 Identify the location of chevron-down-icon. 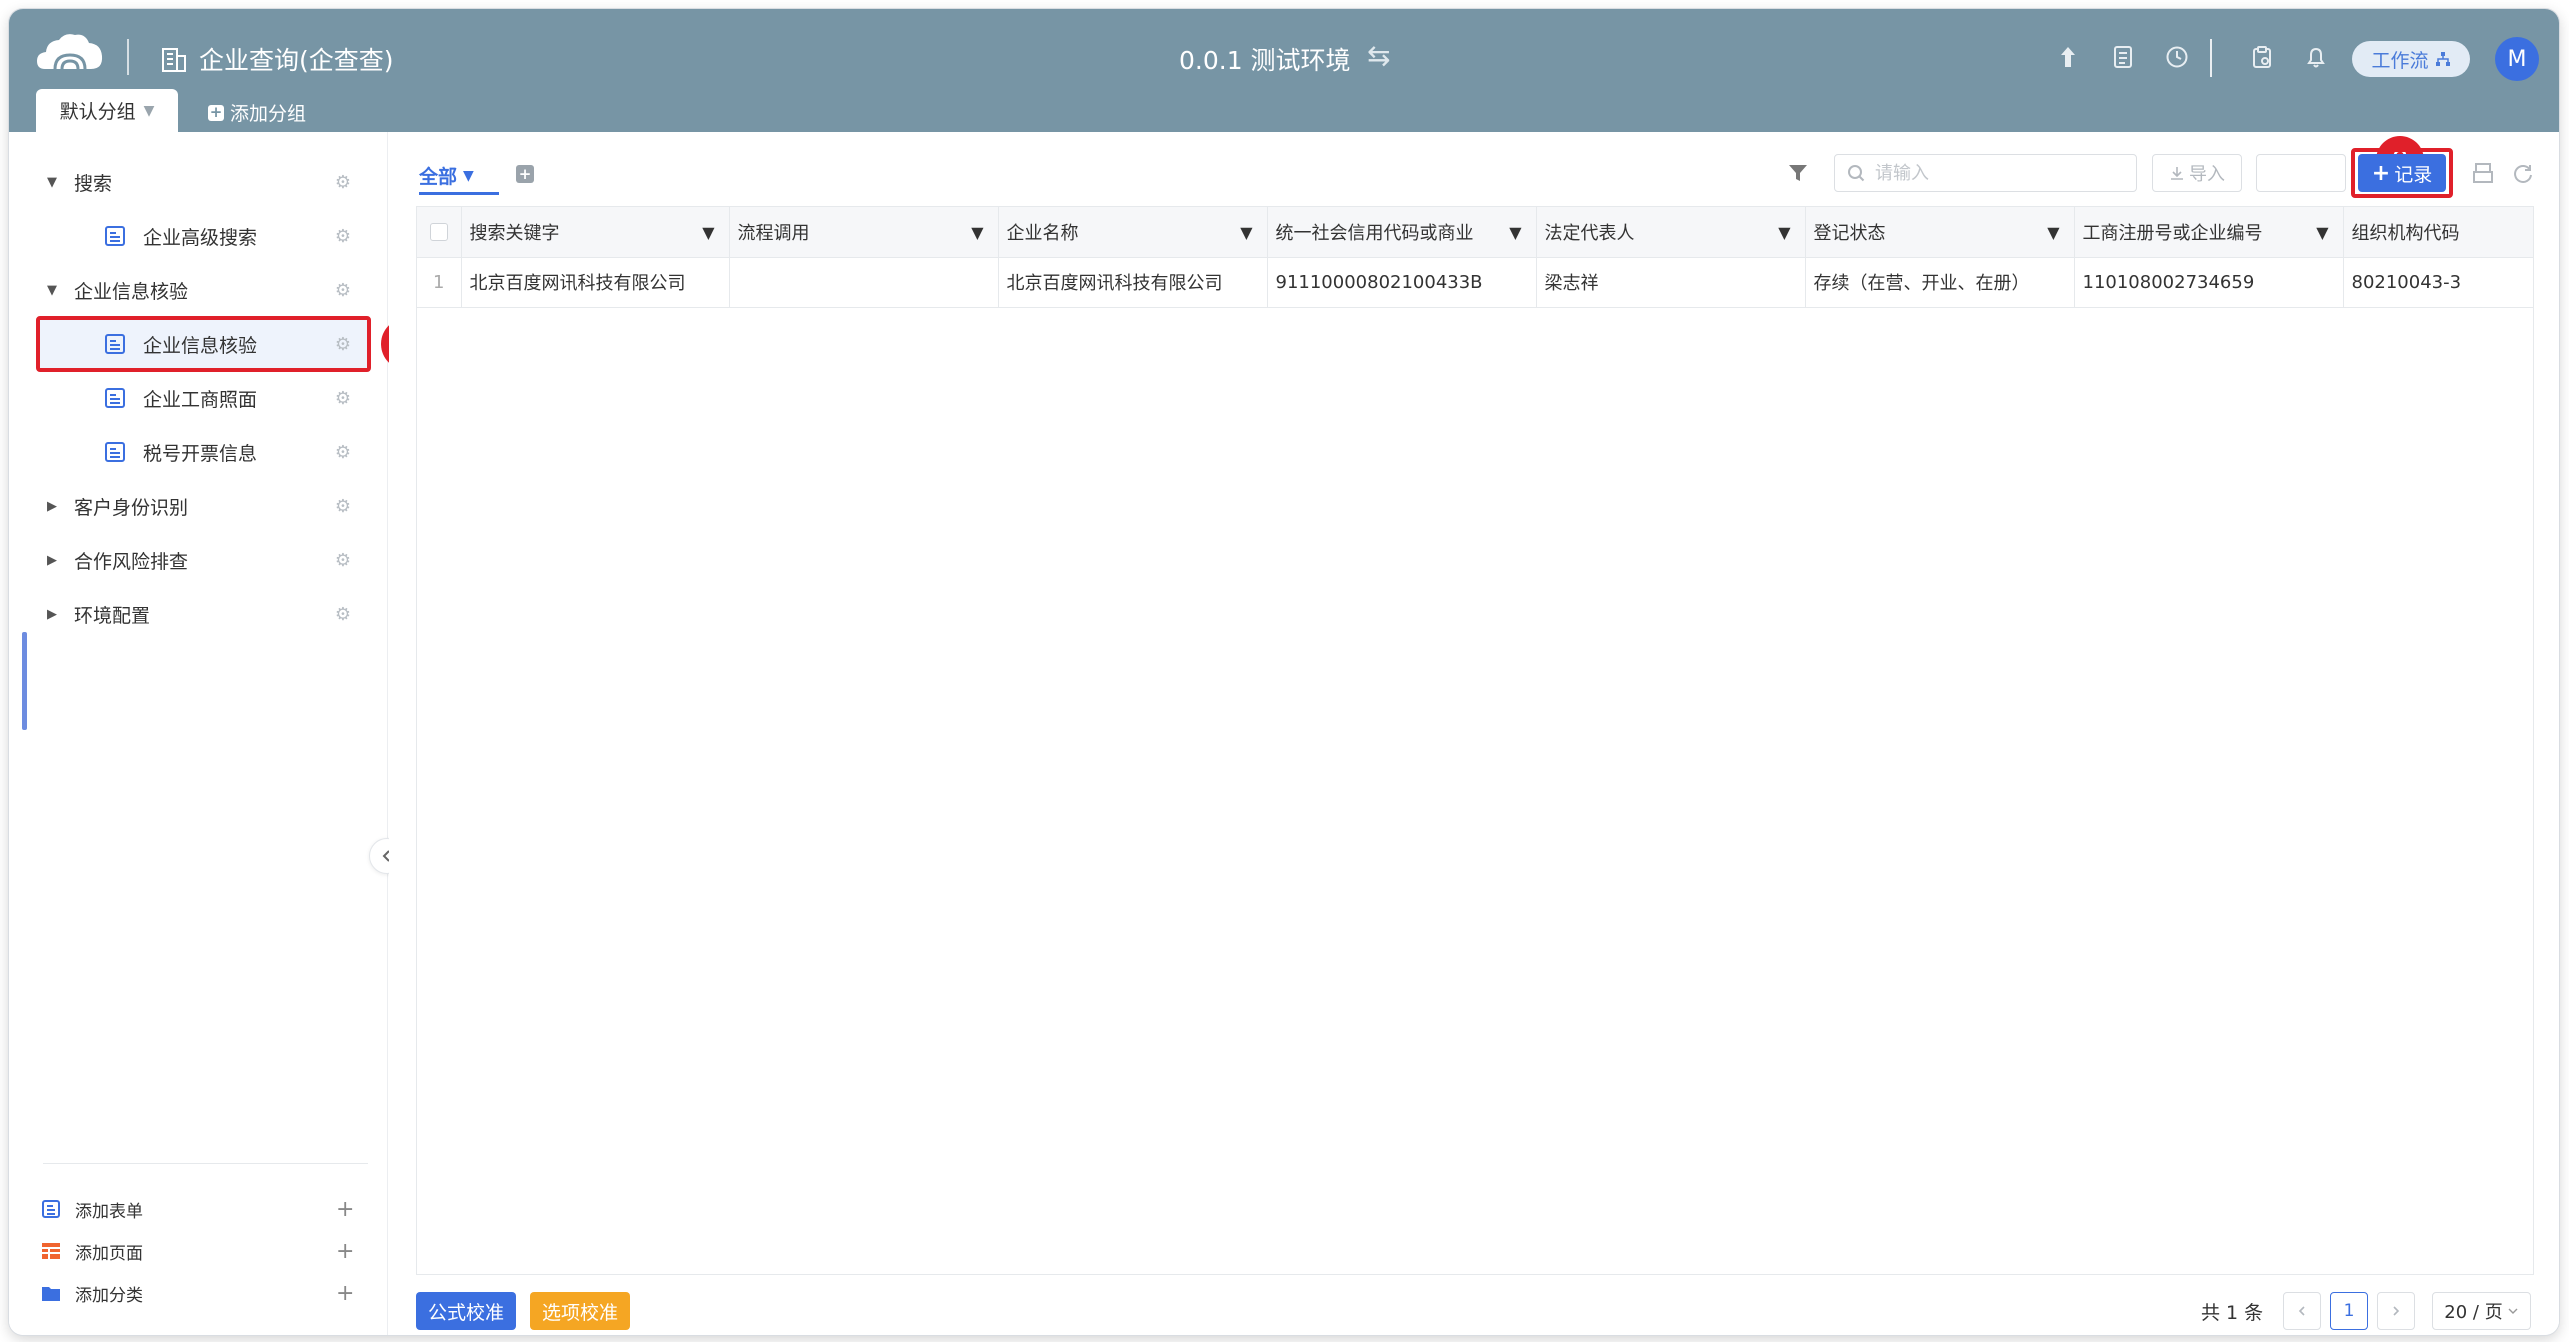
(2513, 1311).